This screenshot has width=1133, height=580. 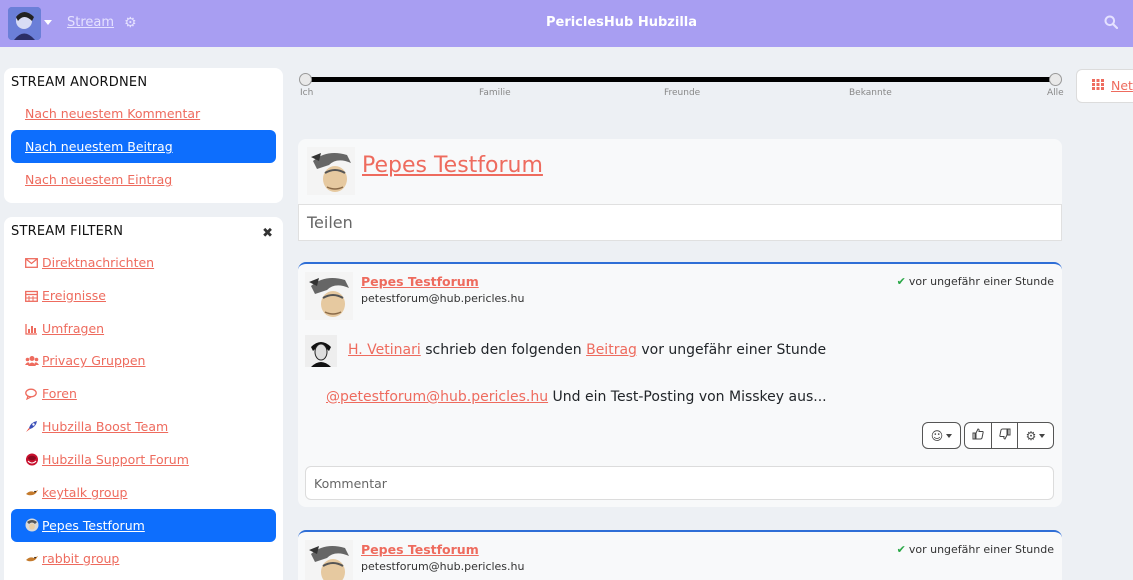 I want to click on filter-privacy-groups: Privacy Gruppen, so click(x=143, y=360).